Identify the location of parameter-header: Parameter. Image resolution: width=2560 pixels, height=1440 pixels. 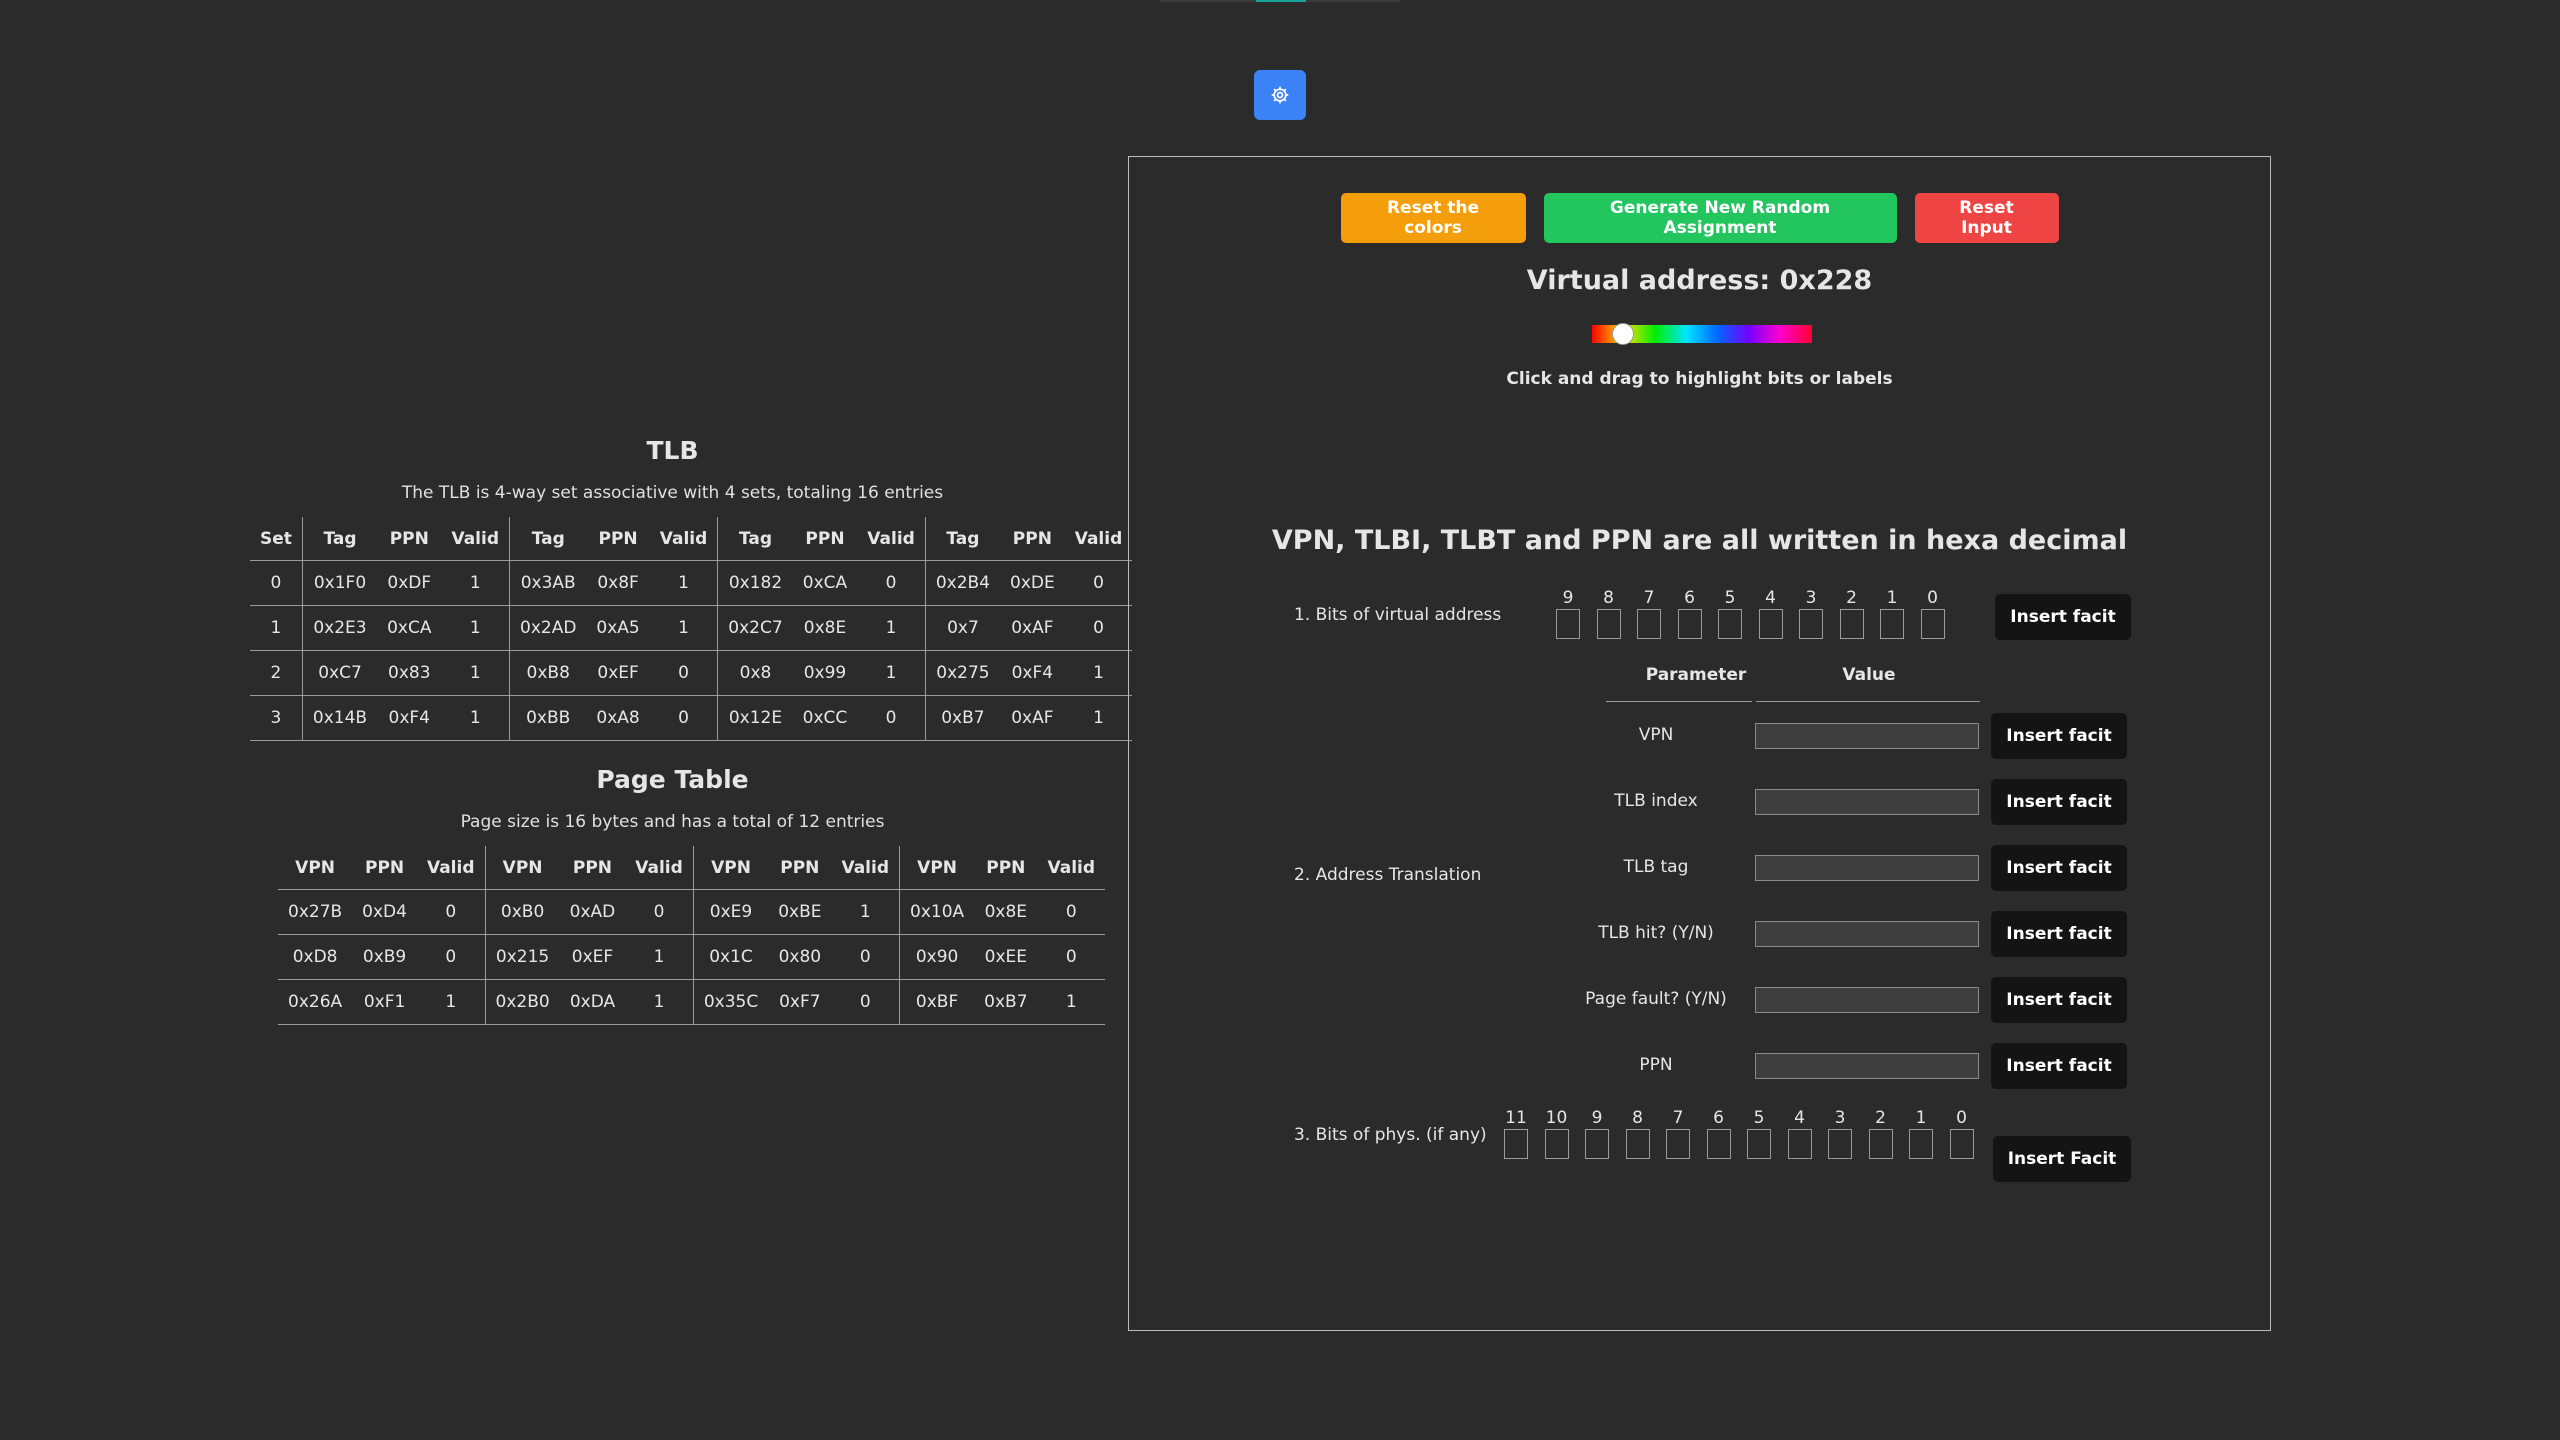
(1696, 675).